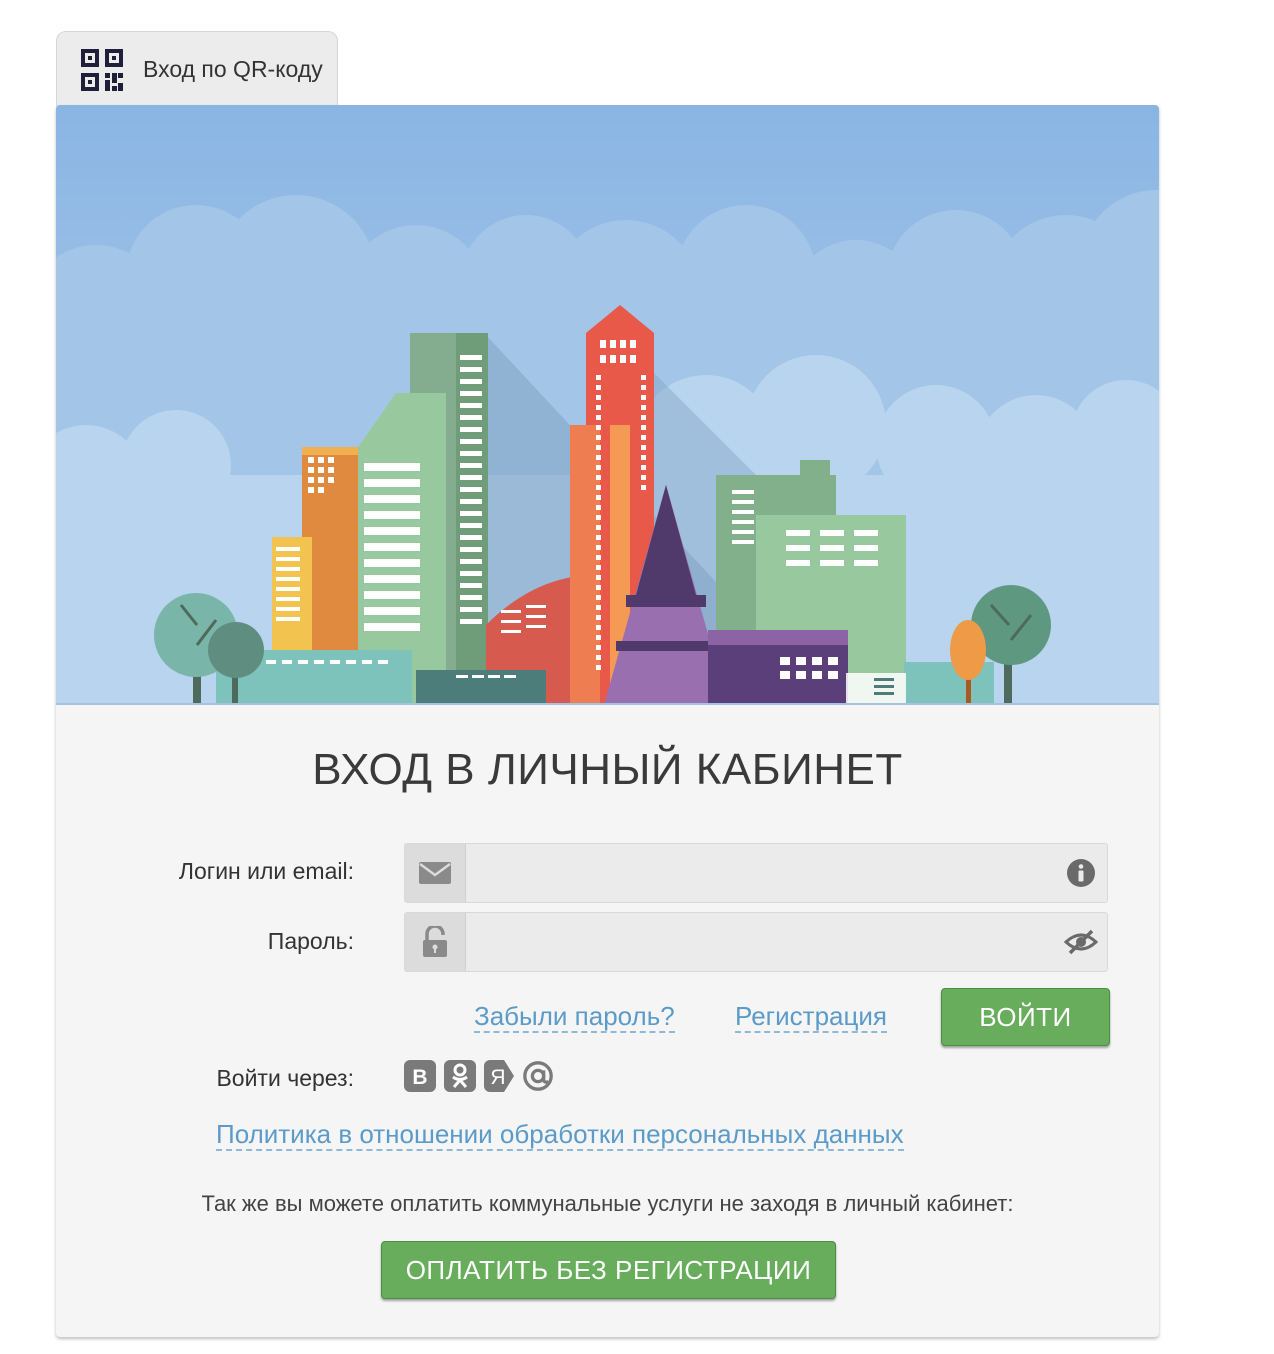  I want to click on qr-login-tab: Вход по QR-коду, so click(197, 69).